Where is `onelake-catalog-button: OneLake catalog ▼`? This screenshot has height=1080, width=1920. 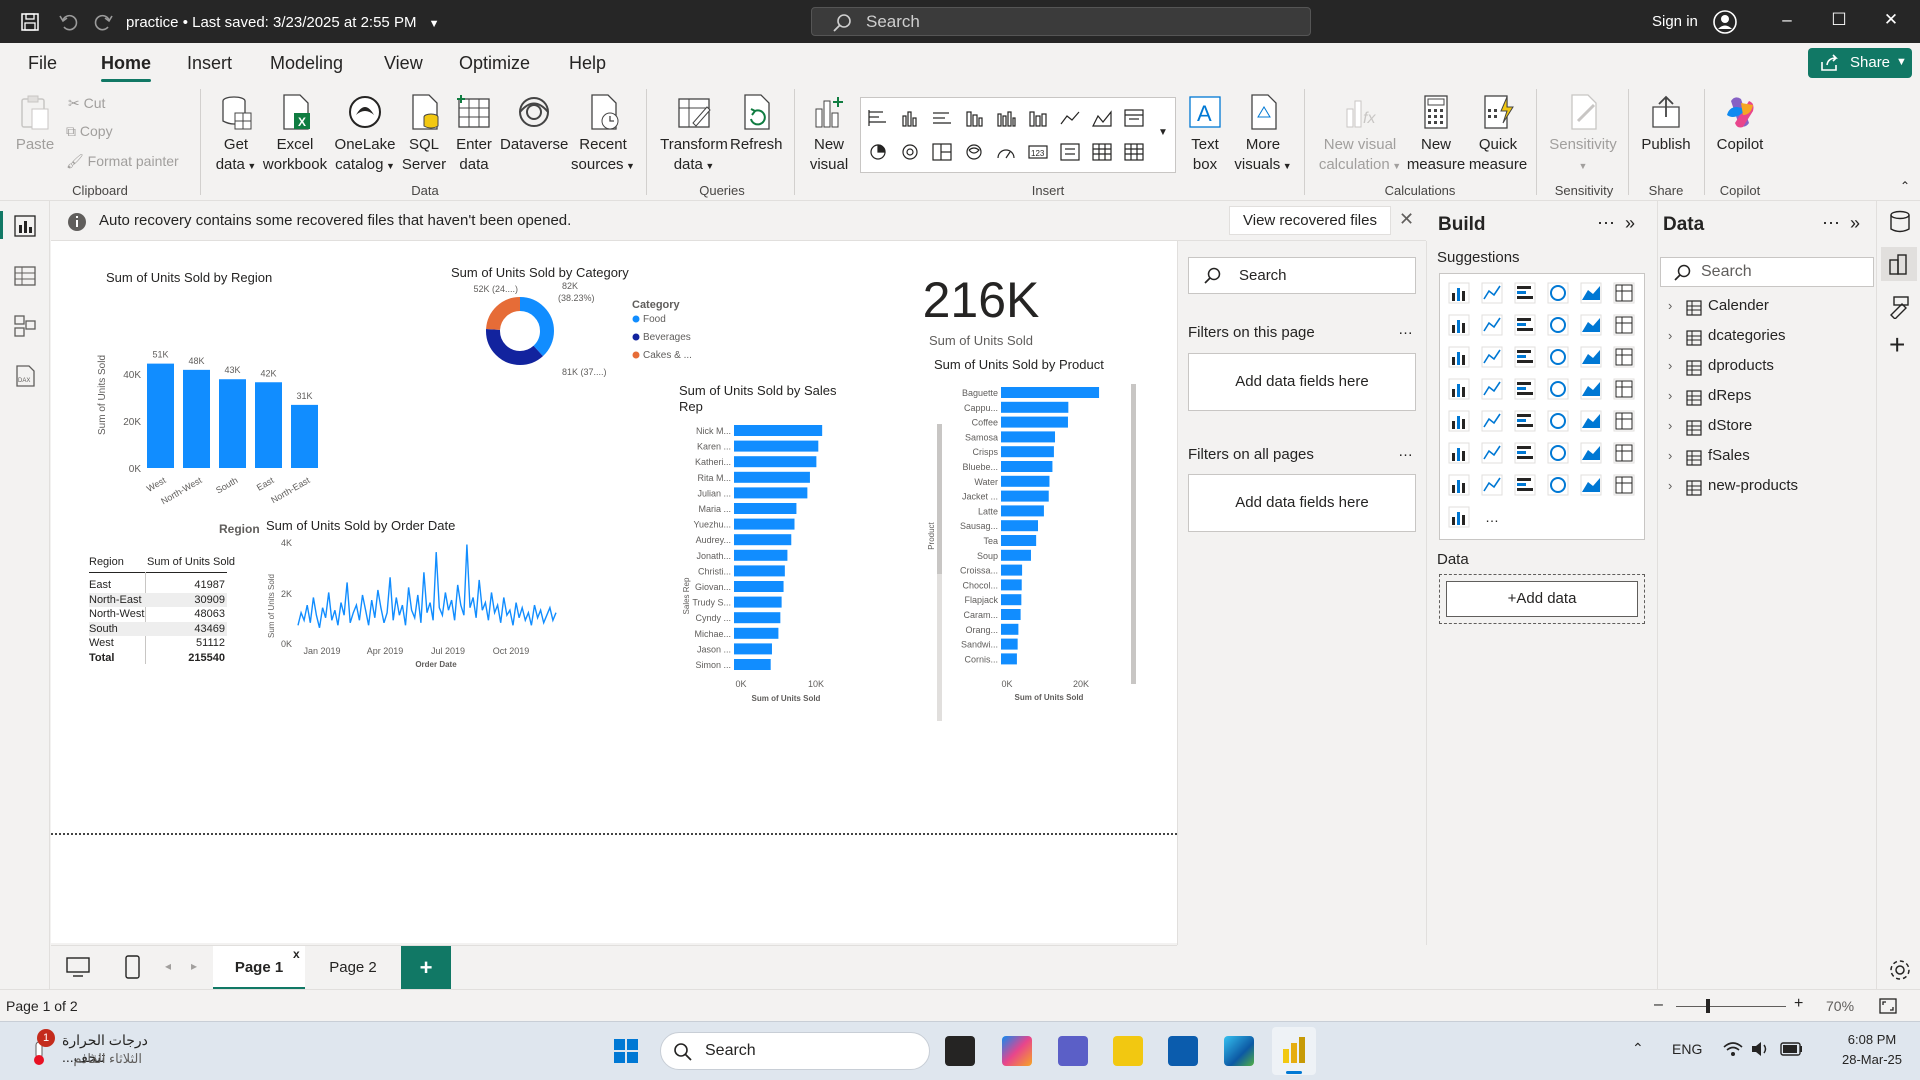
onelake-catalog-button: OneLake catalog ▼ is located at coordinates (365, 134).